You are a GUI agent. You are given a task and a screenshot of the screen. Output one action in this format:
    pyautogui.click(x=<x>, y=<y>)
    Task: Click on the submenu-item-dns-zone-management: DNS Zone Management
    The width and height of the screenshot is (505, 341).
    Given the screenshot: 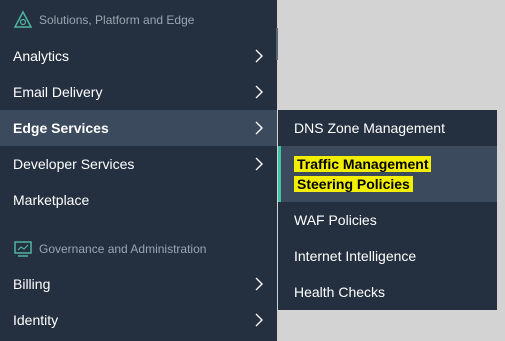 What is the action you would take?
    pyautogui.click(x=387, y=128)
    